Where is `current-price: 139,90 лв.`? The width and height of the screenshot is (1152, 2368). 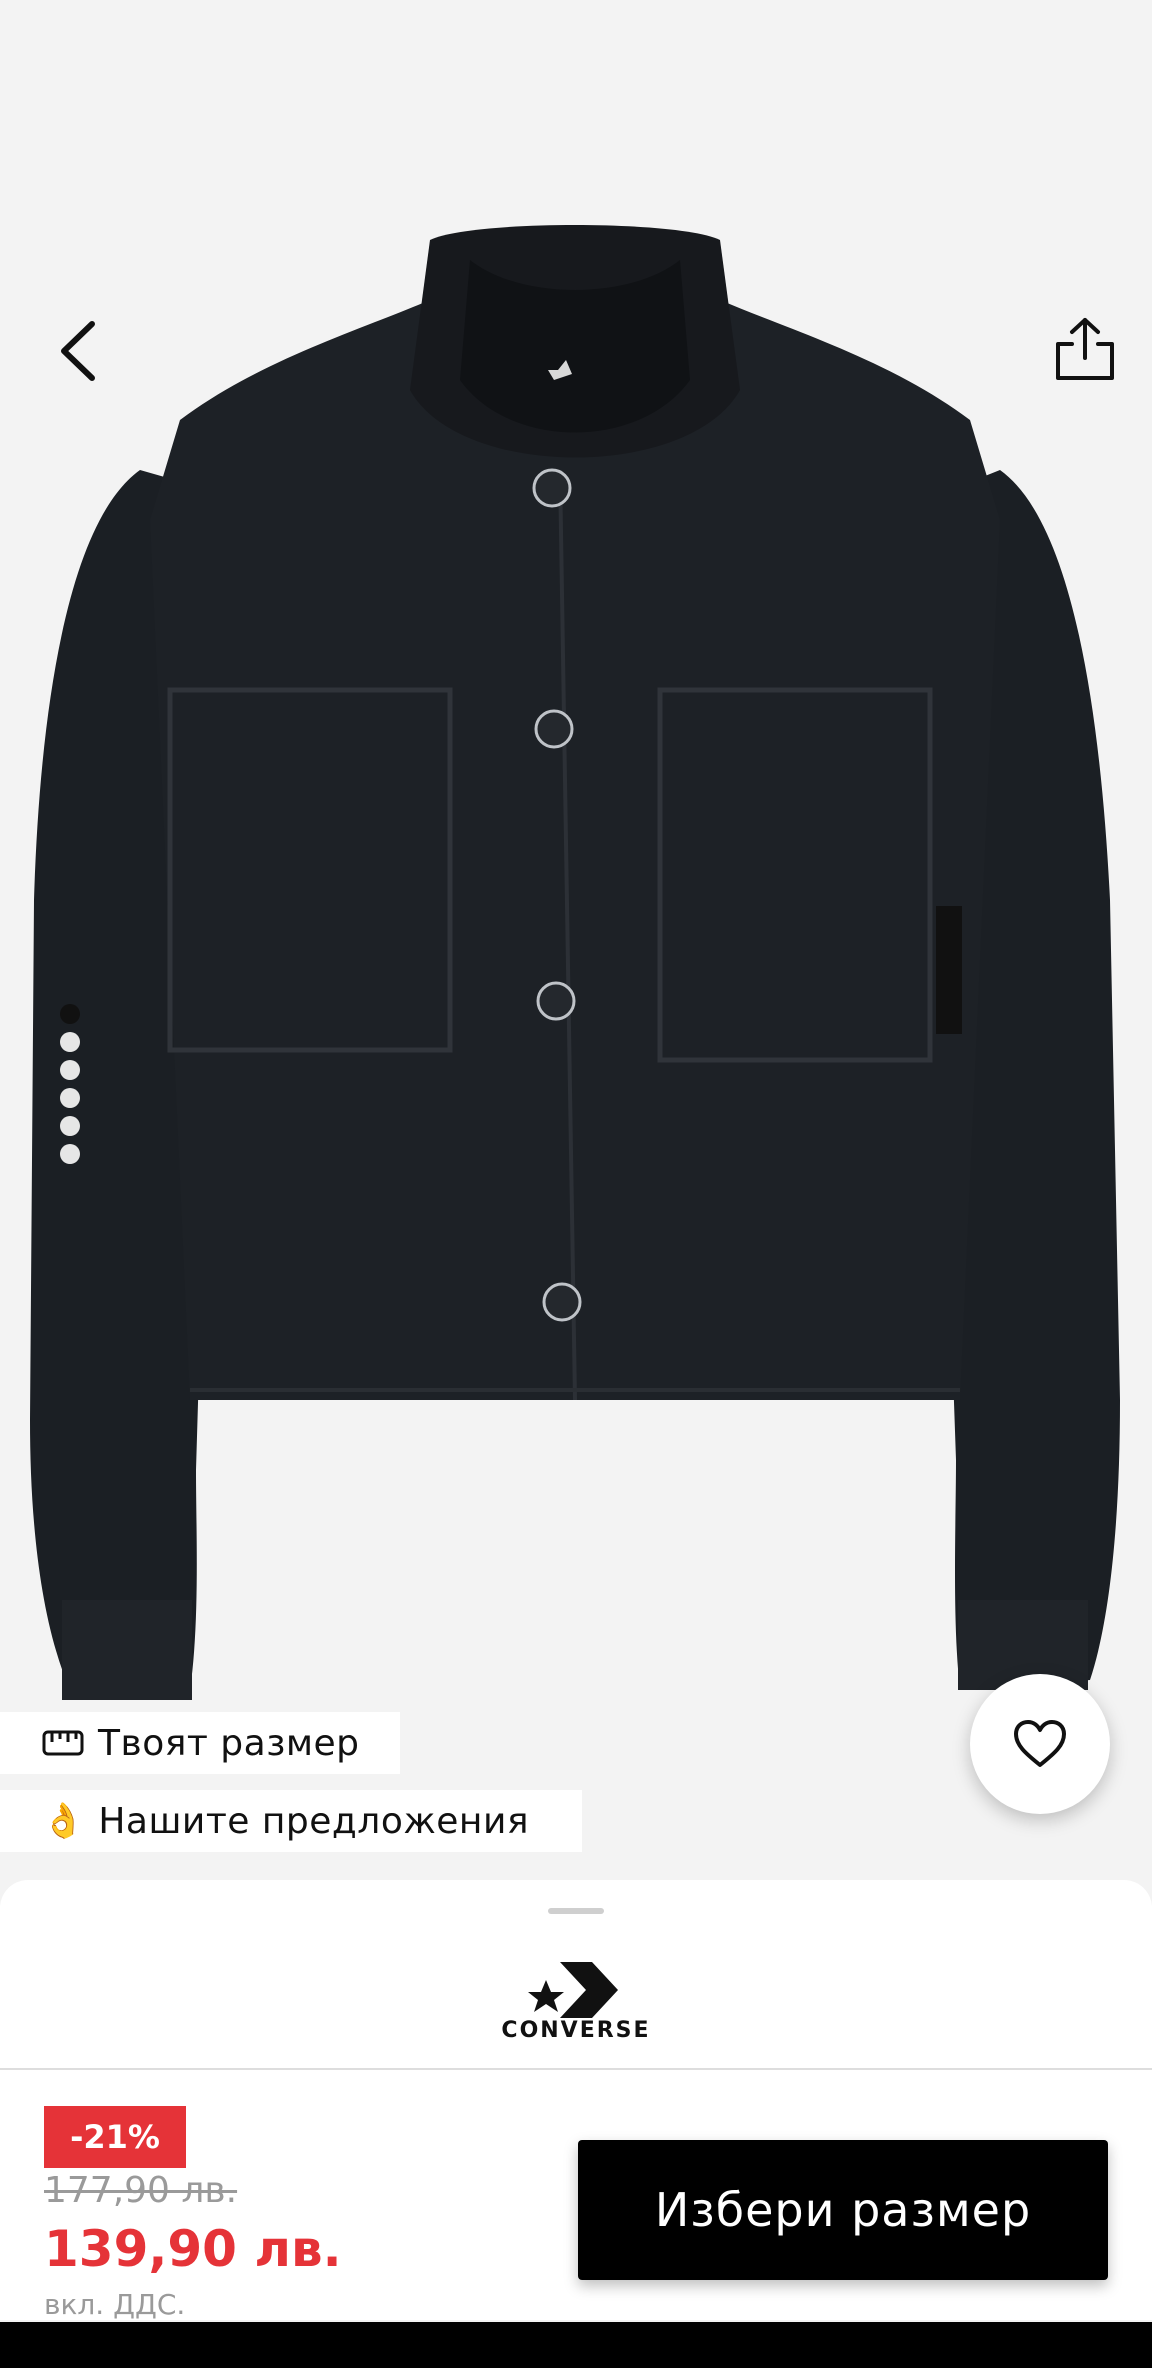 current-price: 139,90 лв. is located at coordinates (193, 2249).